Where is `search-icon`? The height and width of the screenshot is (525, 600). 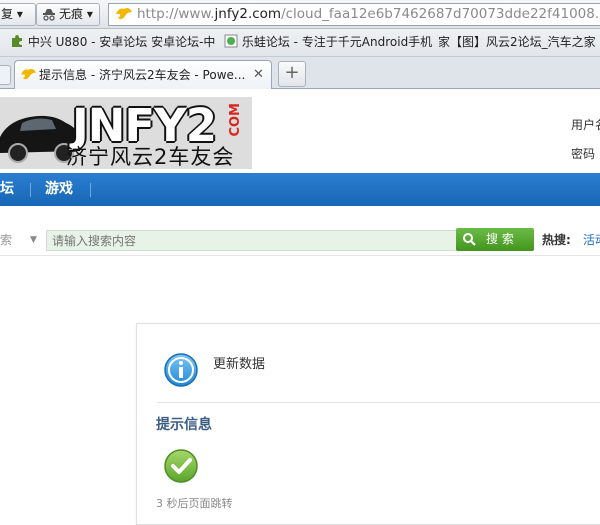
search-icon is located at coordinates (469, 239).